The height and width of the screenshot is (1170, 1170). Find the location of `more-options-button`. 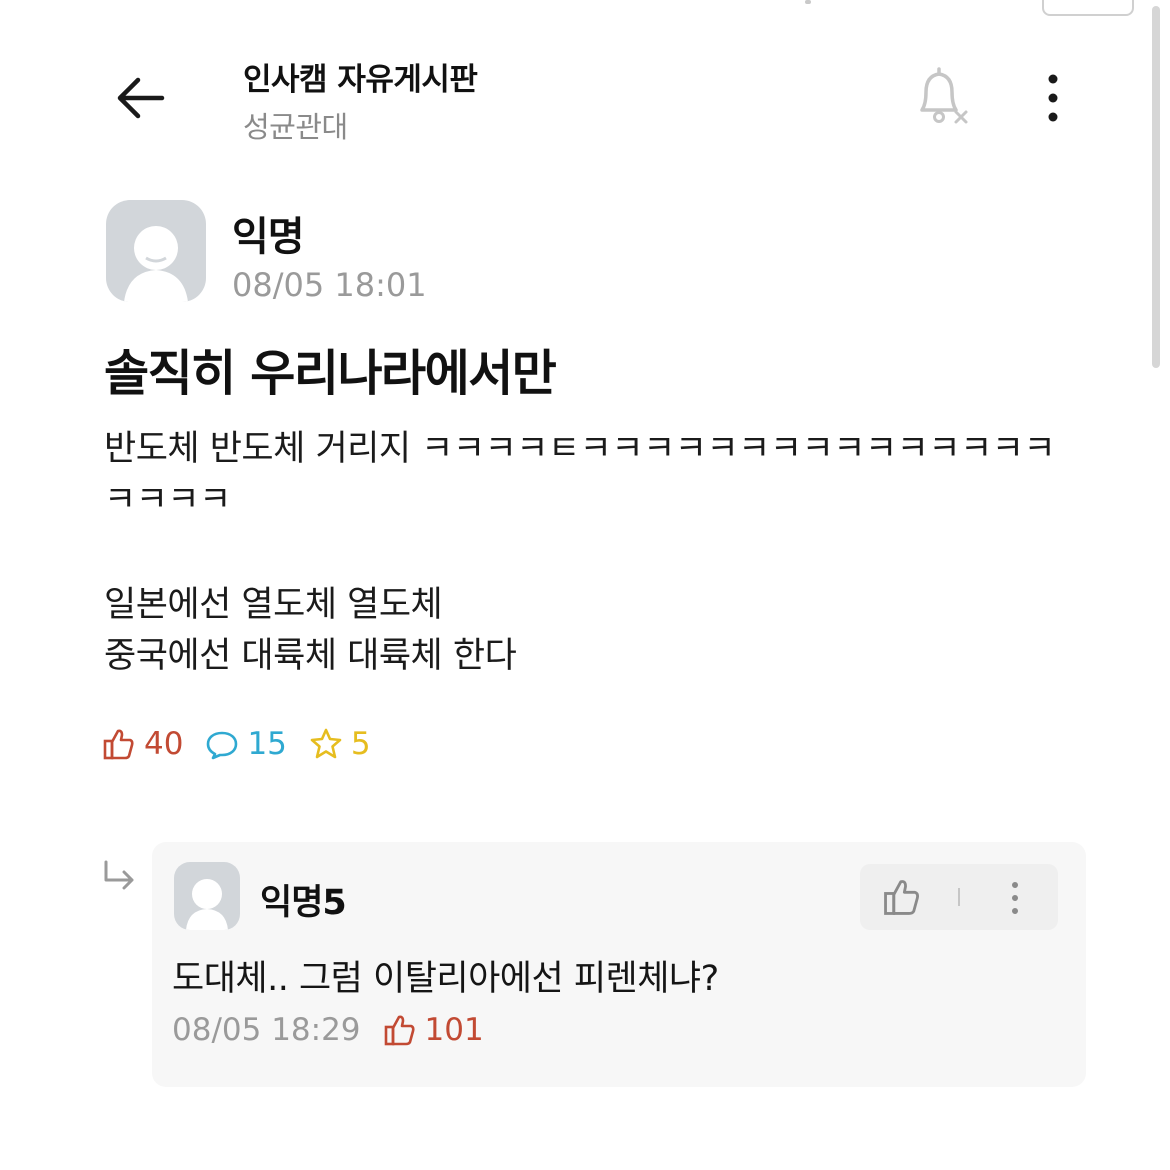

more-options-button is located at coordinates (1053, 98).